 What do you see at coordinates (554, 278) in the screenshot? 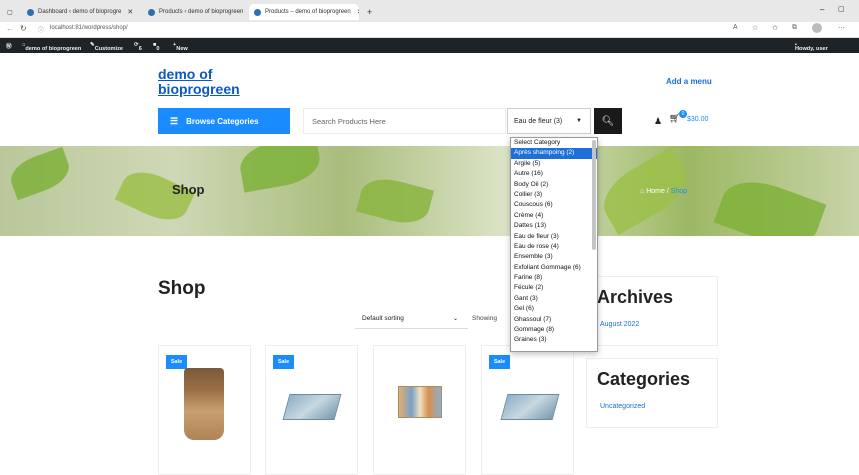
I see `category-option: Farine (8)` at bounding box center [554, 278].